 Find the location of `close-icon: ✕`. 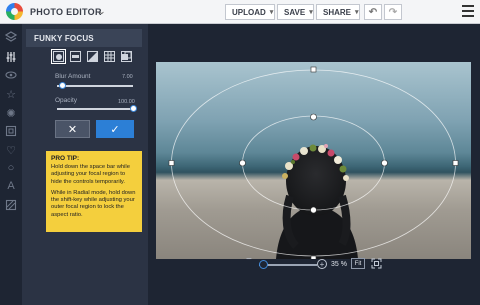

close-icon: ✕ is located at coordinates (72, 129).